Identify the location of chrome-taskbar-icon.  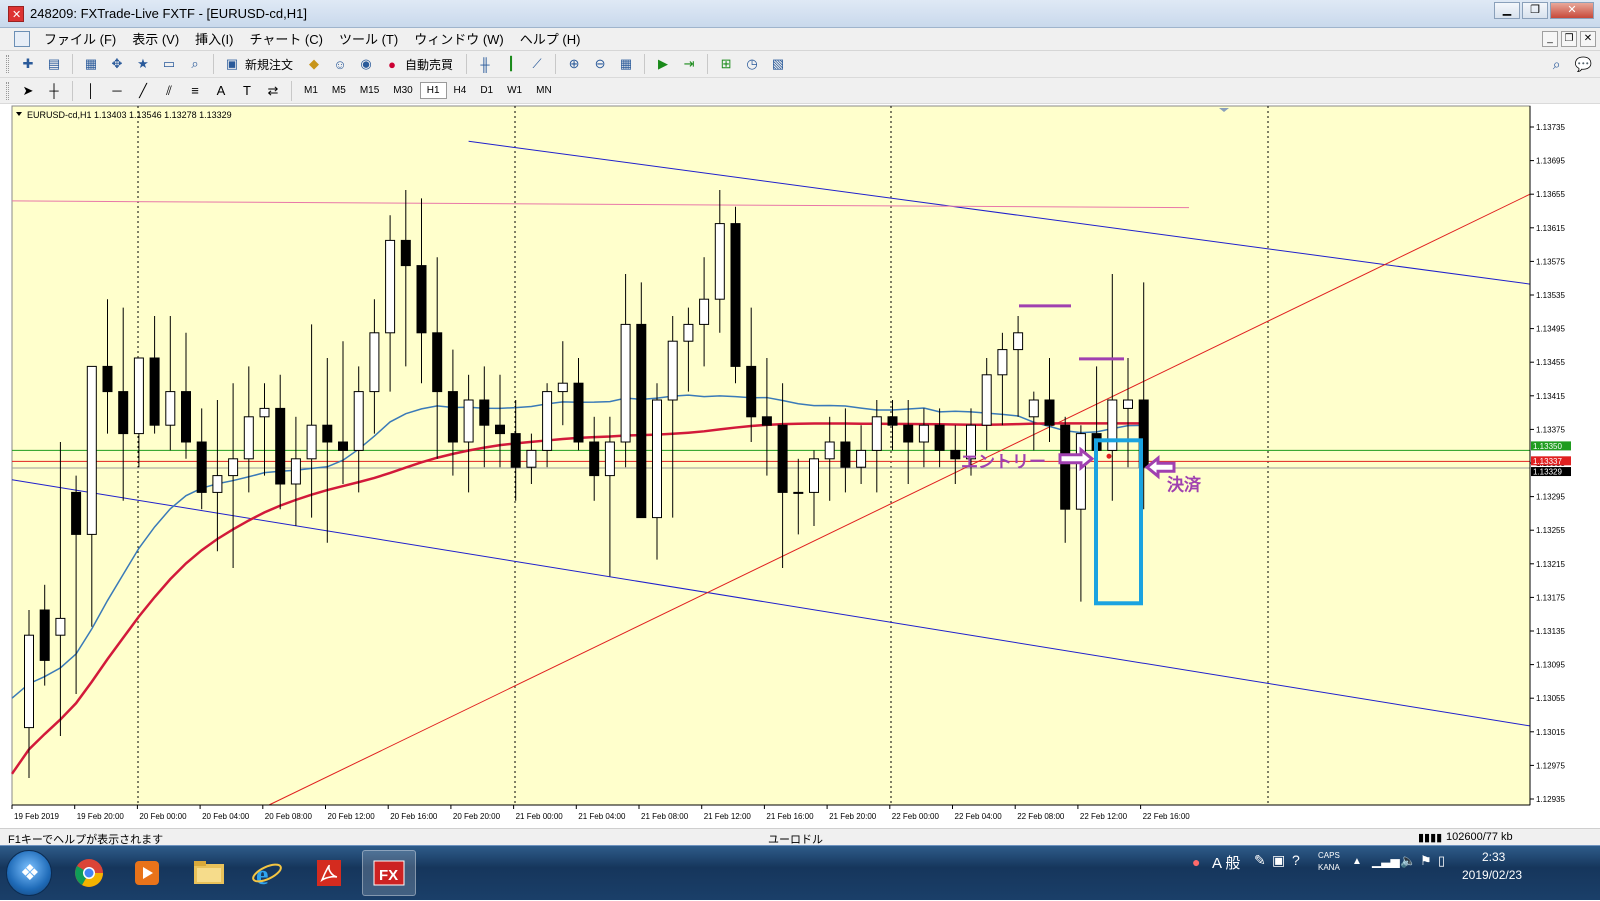
(89, 873).